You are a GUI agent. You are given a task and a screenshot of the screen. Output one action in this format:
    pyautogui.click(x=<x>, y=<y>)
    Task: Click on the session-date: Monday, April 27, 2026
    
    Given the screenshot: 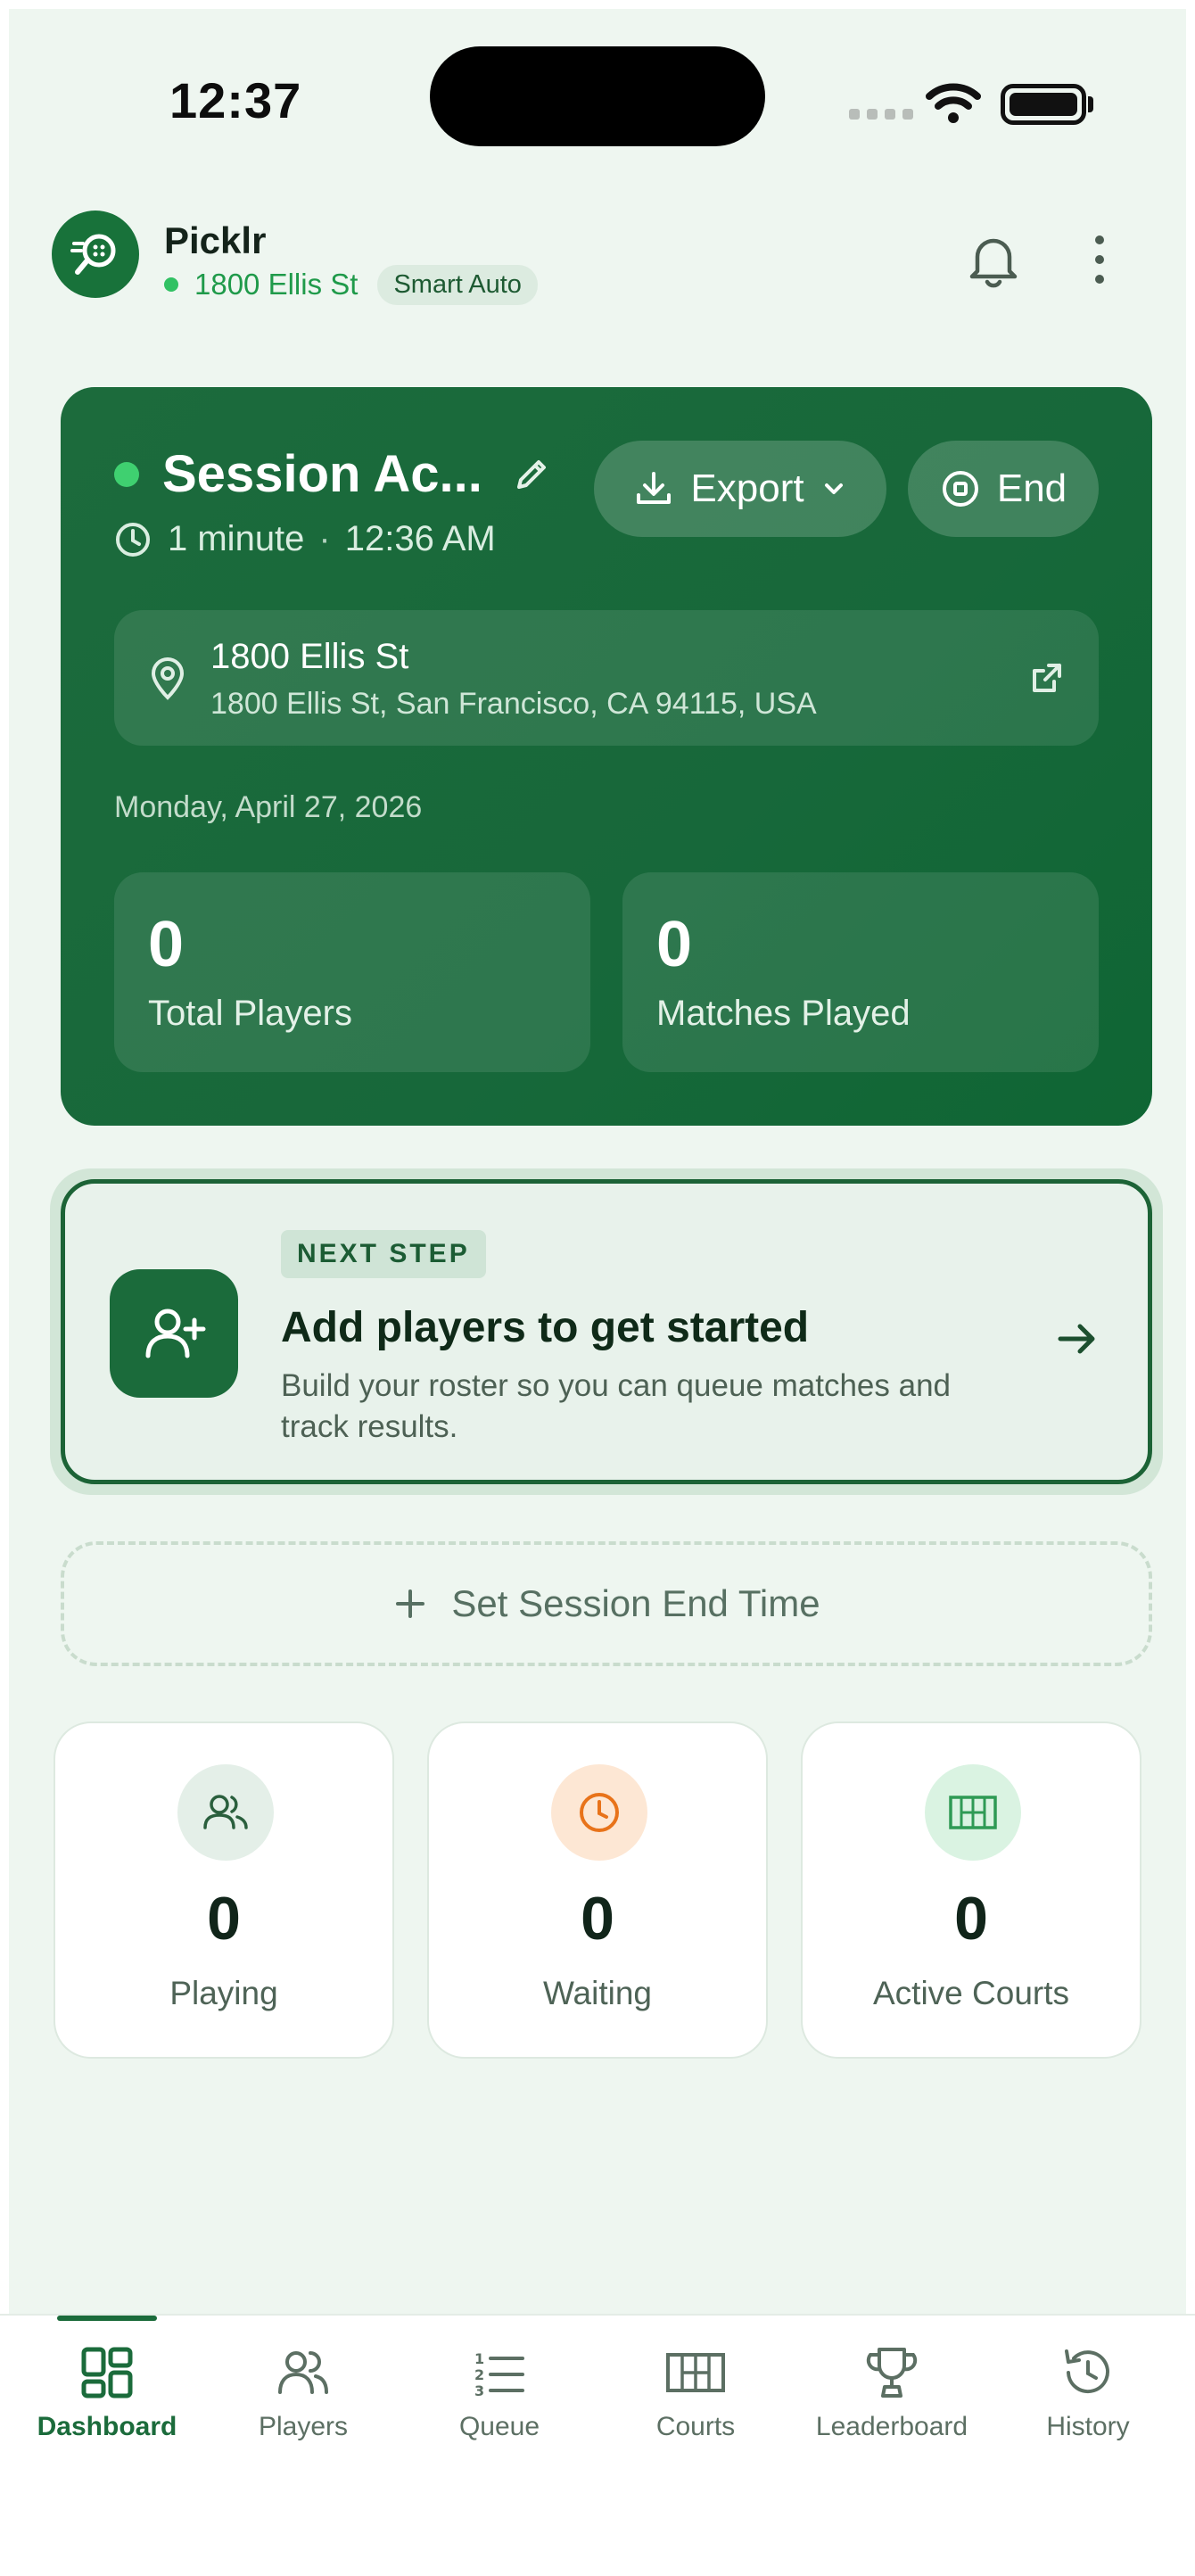 What is the action you would take?
    pyautogui.click(x=268, y=807)
    